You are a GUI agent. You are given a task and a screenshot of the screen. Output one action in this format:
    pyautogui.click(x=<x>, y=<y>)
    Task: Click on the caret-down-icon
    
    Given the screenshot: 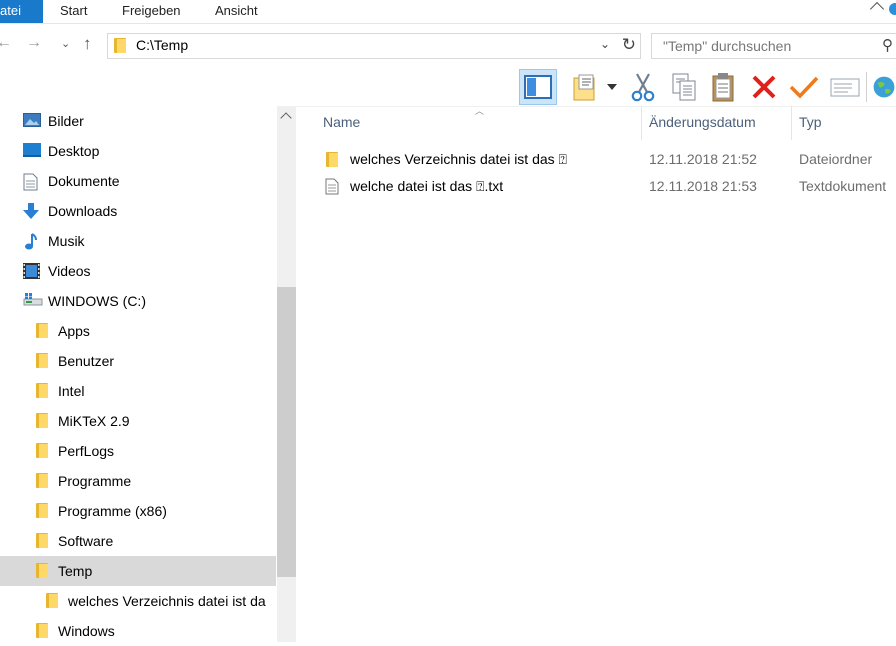 What is the action you would take?
    pyautogui.click(x=612, y=87)
    